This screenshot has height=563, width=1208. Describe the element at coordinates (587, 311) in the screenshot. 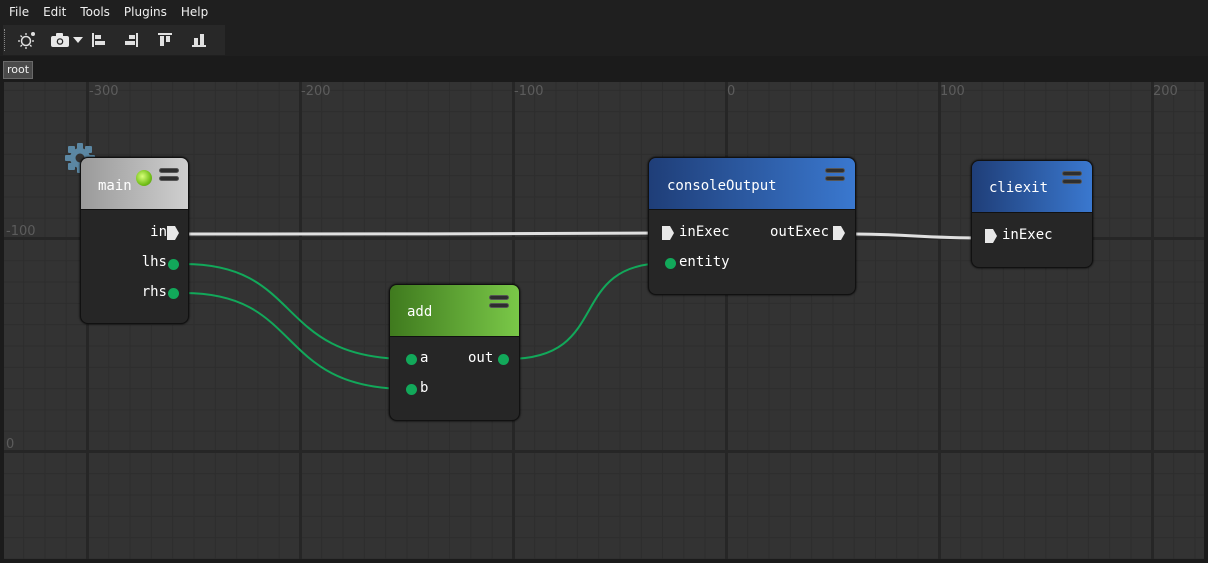

I see `data-wire-out-entity` at that location.